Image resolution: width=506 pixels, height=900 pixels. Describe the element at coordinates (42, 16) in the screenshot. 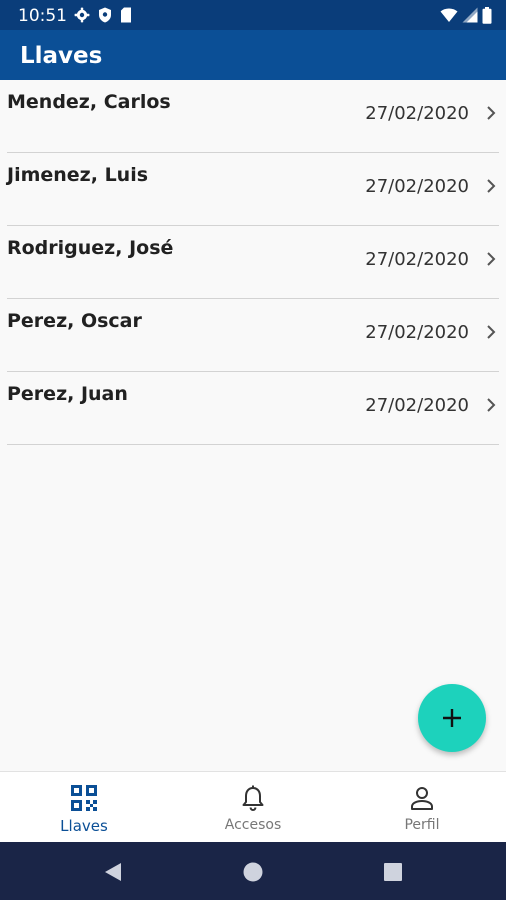

I see `status-time: 10:51` at that location.